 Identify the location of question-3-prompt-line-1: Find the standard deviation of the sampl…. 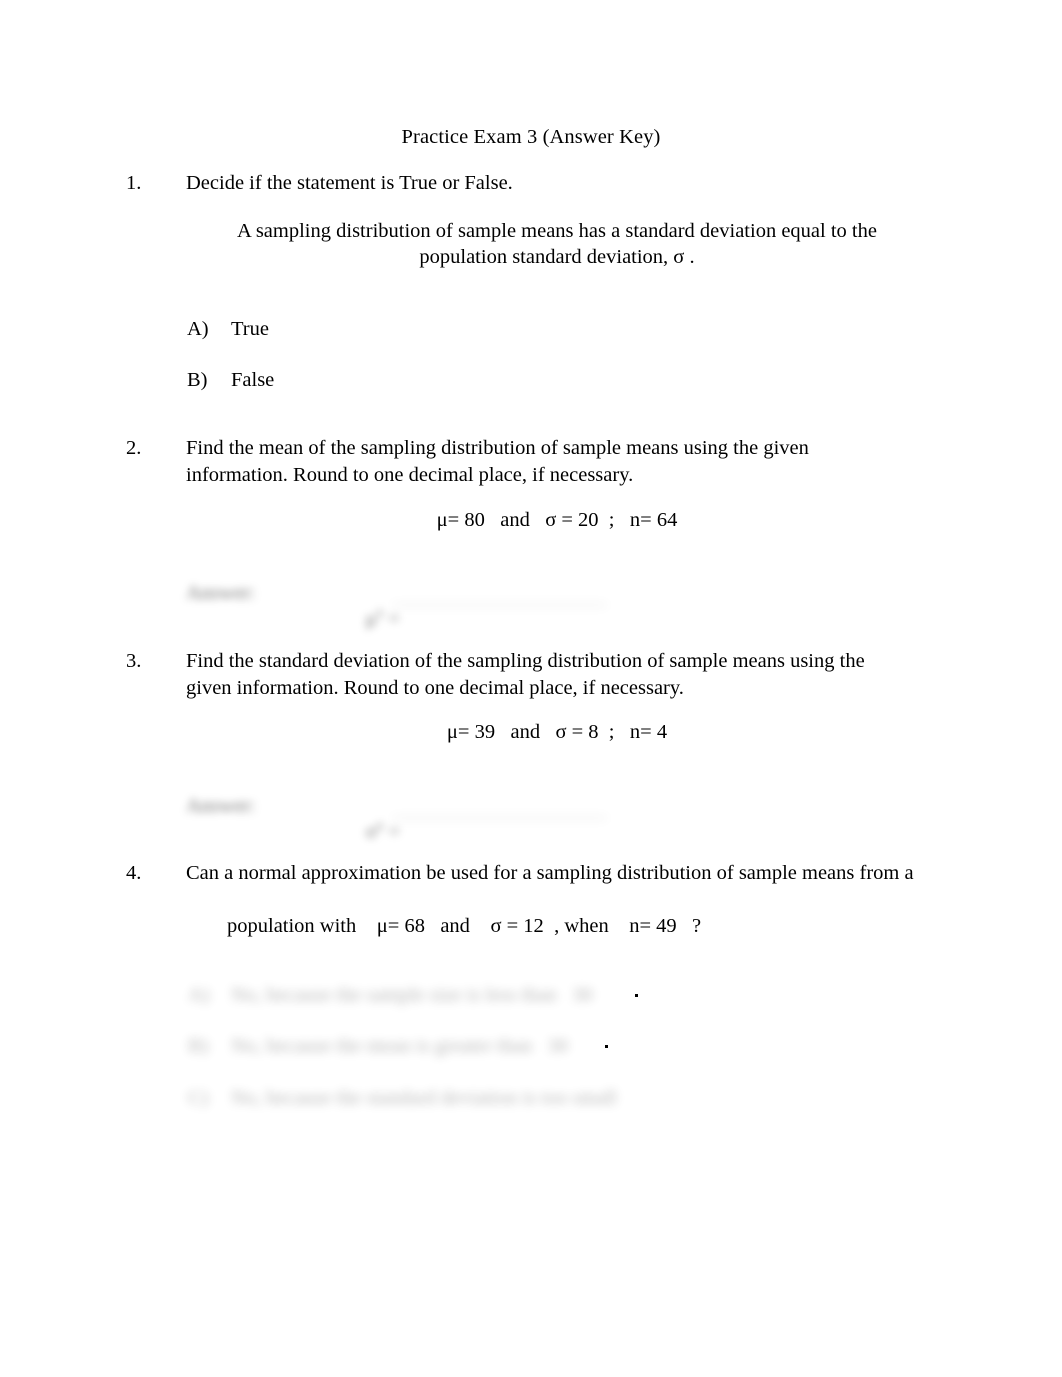
(525, 661).